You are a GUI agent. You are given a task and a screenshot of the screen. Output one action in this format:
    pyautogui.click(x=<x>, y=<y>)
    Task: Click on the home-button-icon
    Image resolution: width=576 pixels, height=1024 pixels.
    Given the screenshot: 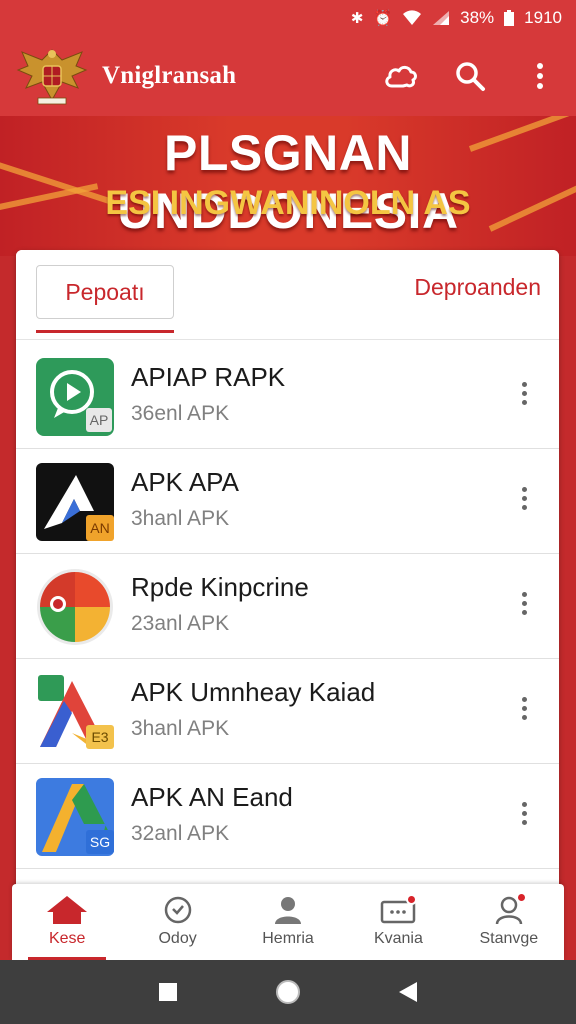 What is the action you would take?
    pyautogui.click(x=288, y=992)
    